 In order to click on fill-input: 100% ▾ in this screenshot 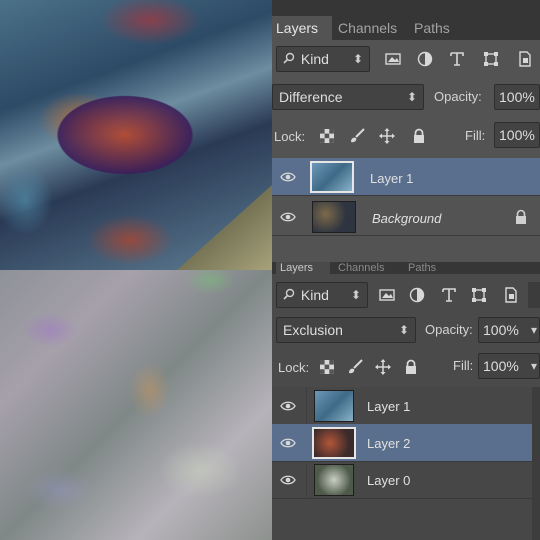, I will do `click(509, 366)`.